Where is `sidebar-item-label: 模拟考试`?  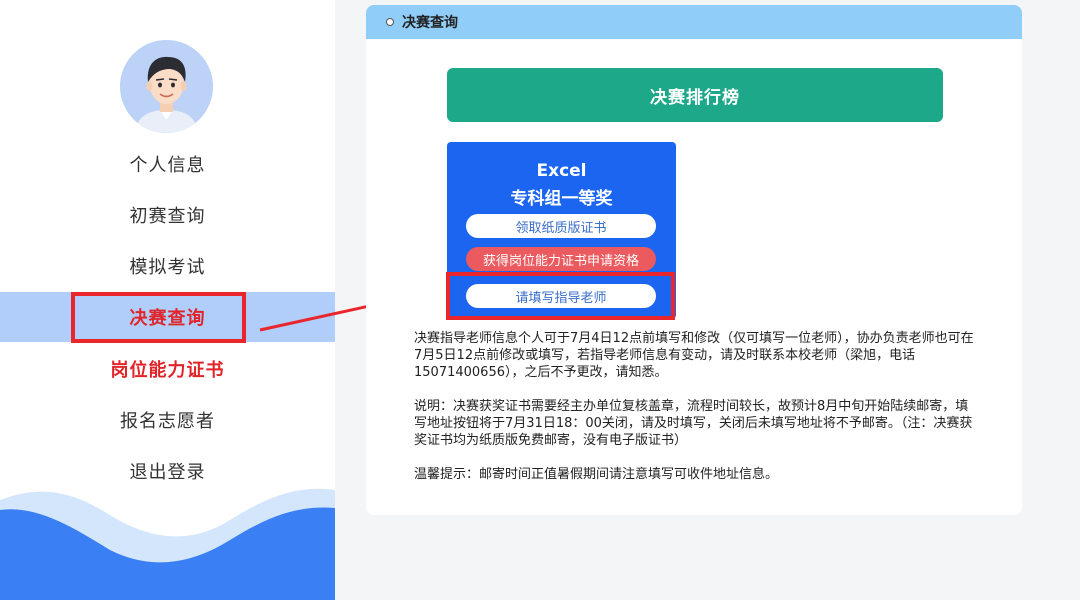
sidebar-item-label: 模拟考试 is located at coordinates (167, 267).